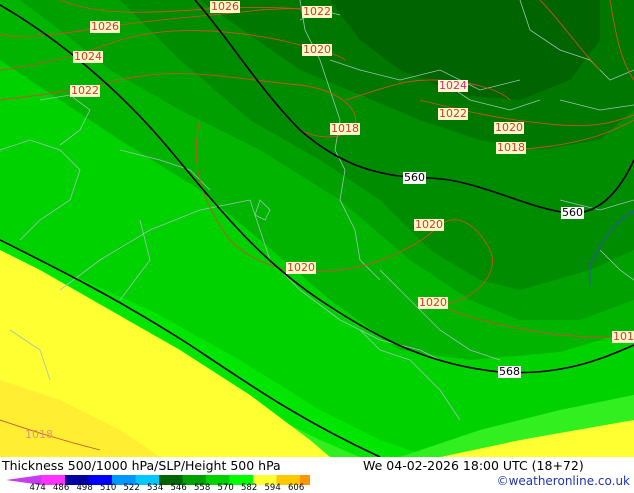 Image resolution: width=634 pixels, height=493 pixels. Describe the element at coordinates (178, 488) in the screenshot. I see `color-scale-tick-label: 546` at that location.